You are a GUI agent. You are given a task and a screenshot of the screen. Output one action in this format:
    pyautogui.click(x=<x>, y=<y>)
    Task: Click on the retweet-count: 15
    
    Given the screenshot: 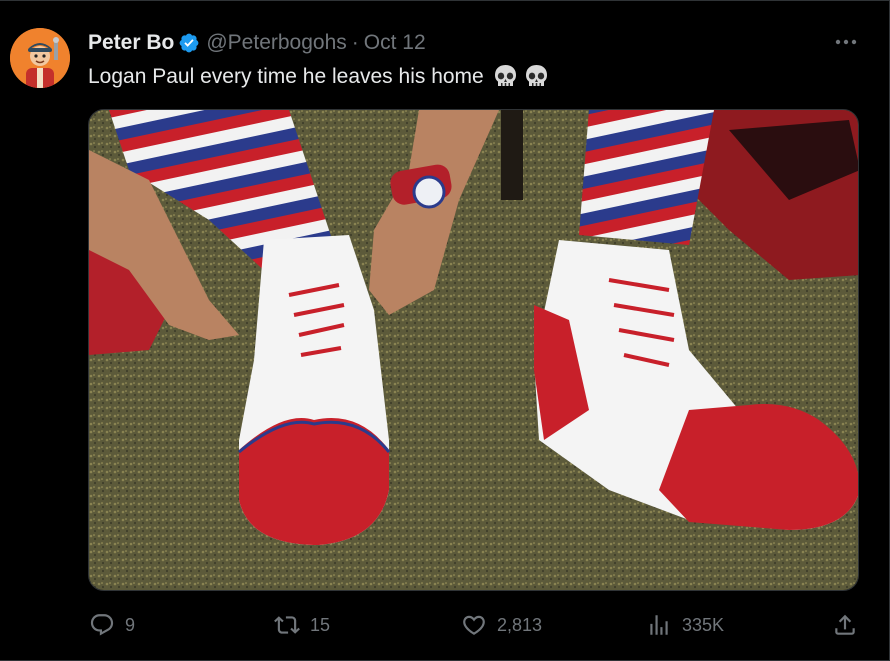 What is the action you would take?
    pyautogui.click(x=320, y=624)
    